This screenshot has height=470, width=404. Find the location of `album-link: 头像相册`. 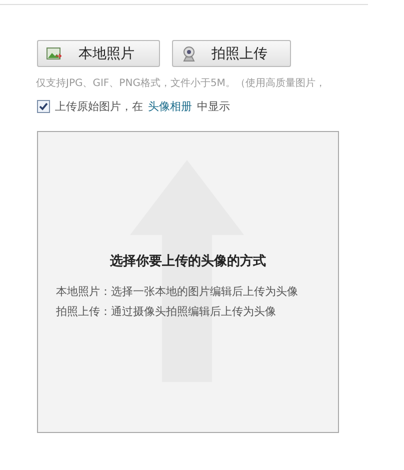

album-link: 头像相册 is located at coordinates (170, 106).